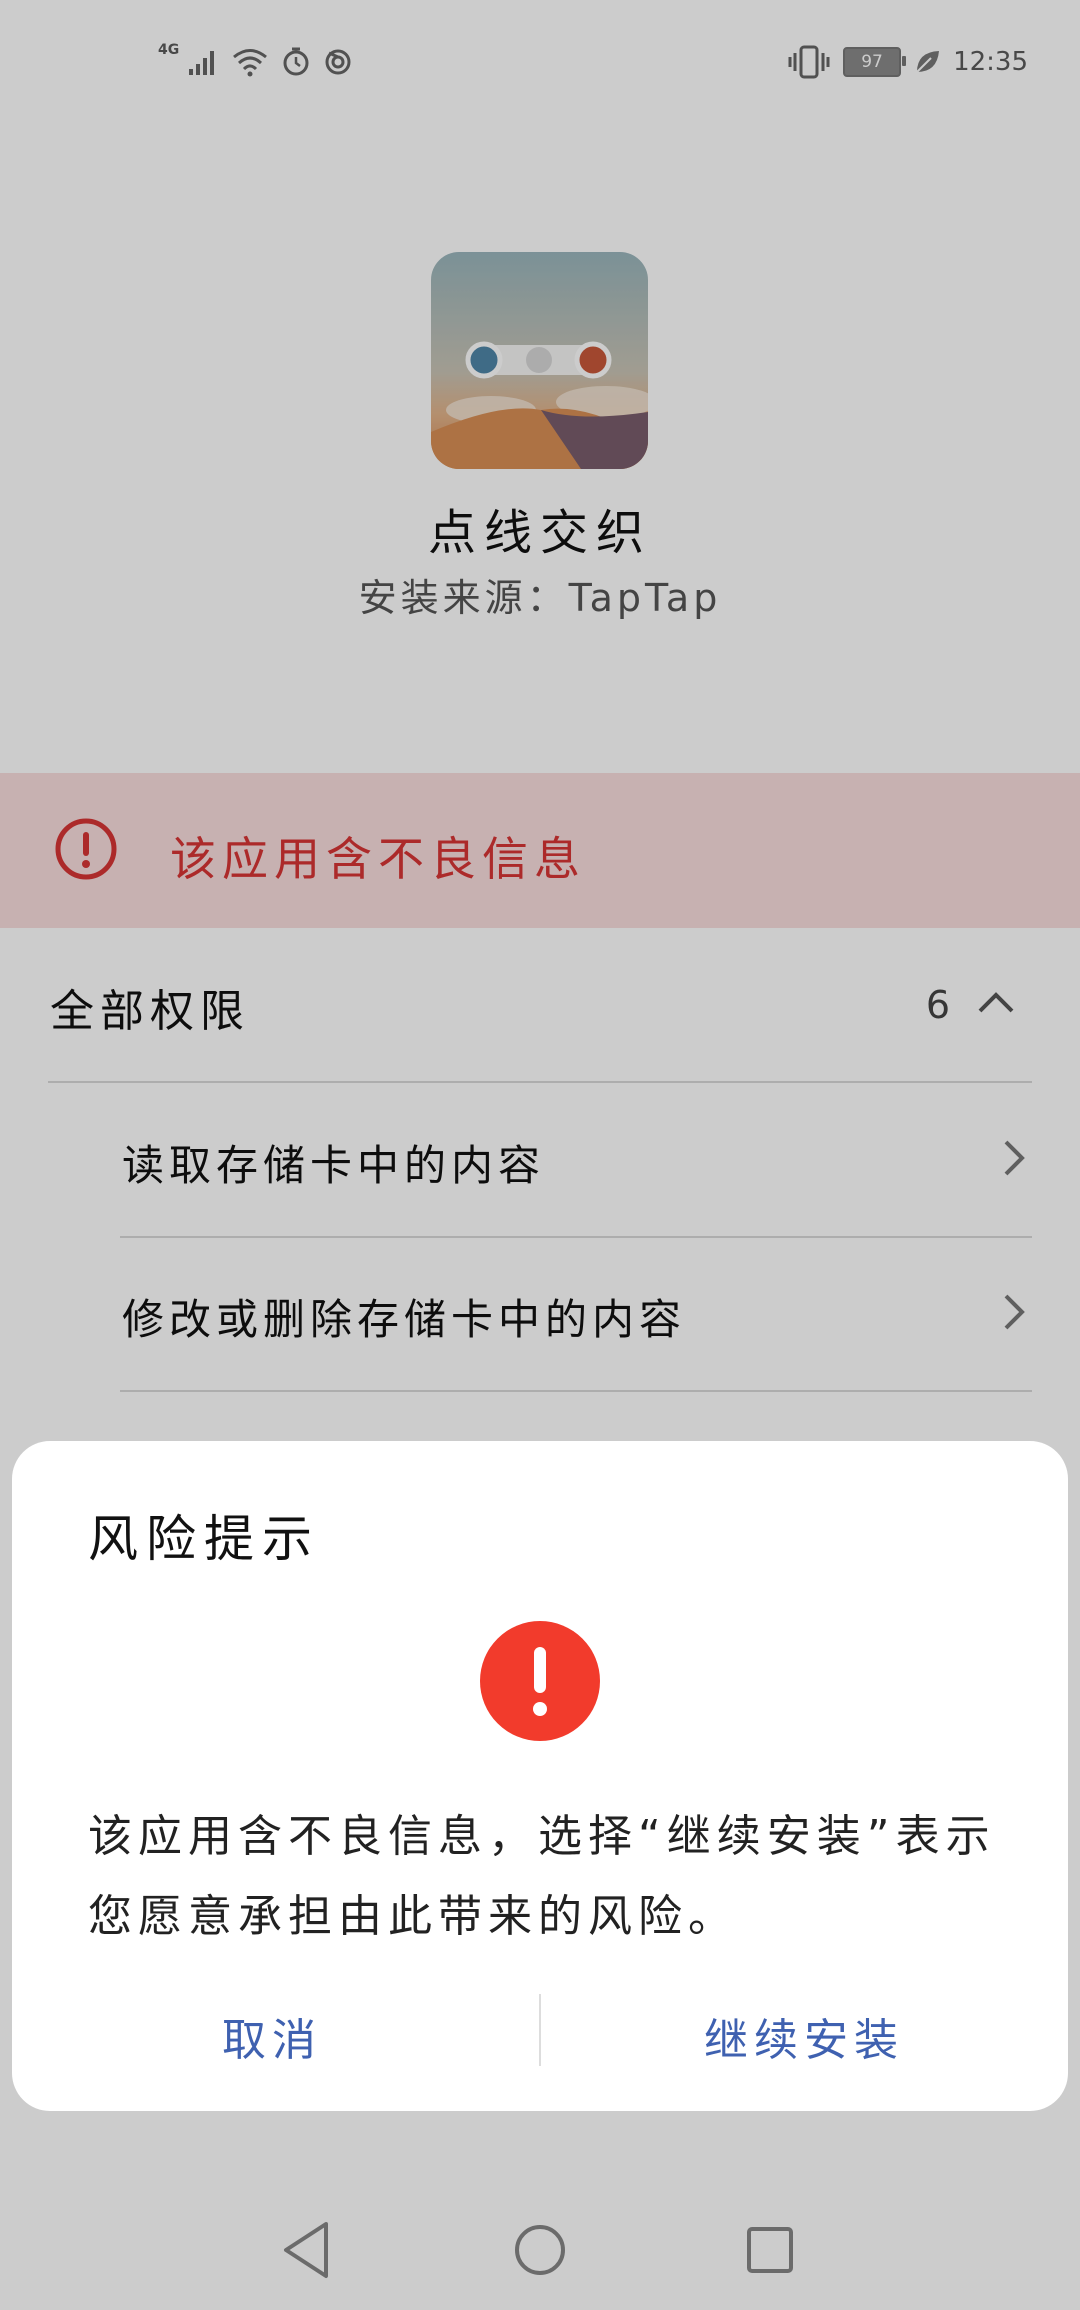 Image resolution: width=1080 pixels, height=2310 pixels. I want to click on dialog-title: 风险提示, so click(204, 1539).